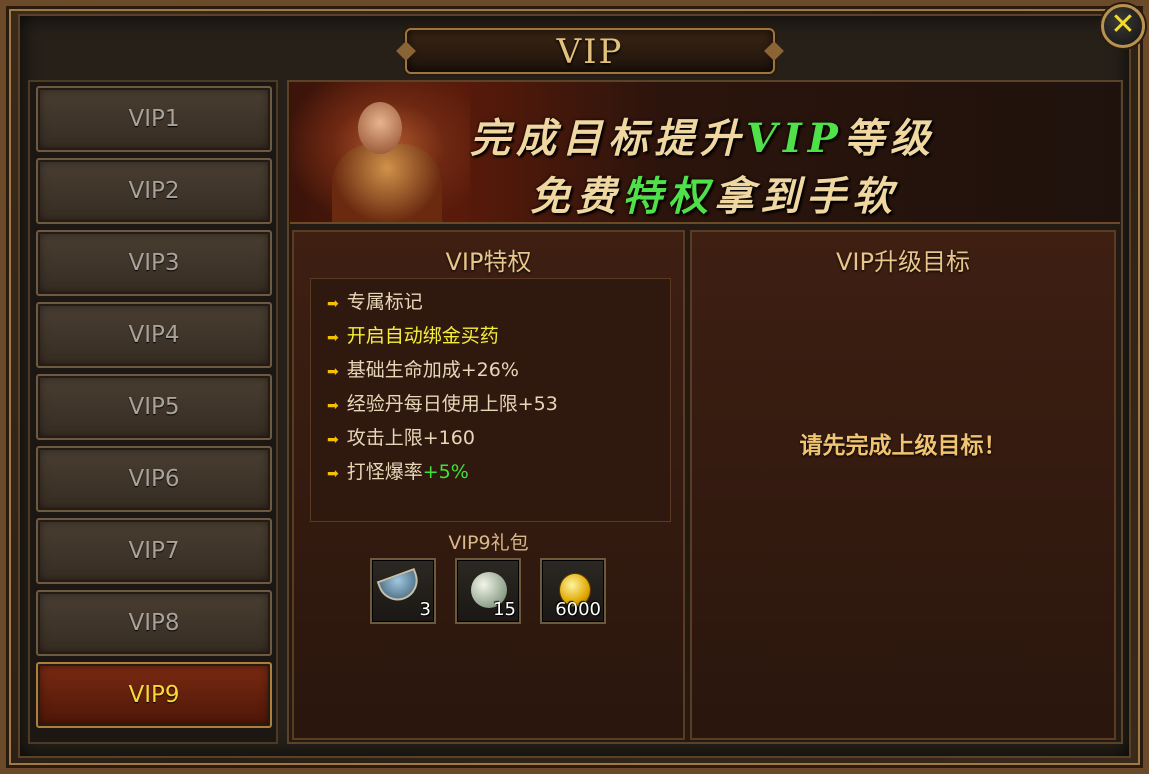 The width and height of the screenshot is (1149, 774). Describe the element at coordinates (380, 128) in the screenshot. I see `character-head-art` at that location.